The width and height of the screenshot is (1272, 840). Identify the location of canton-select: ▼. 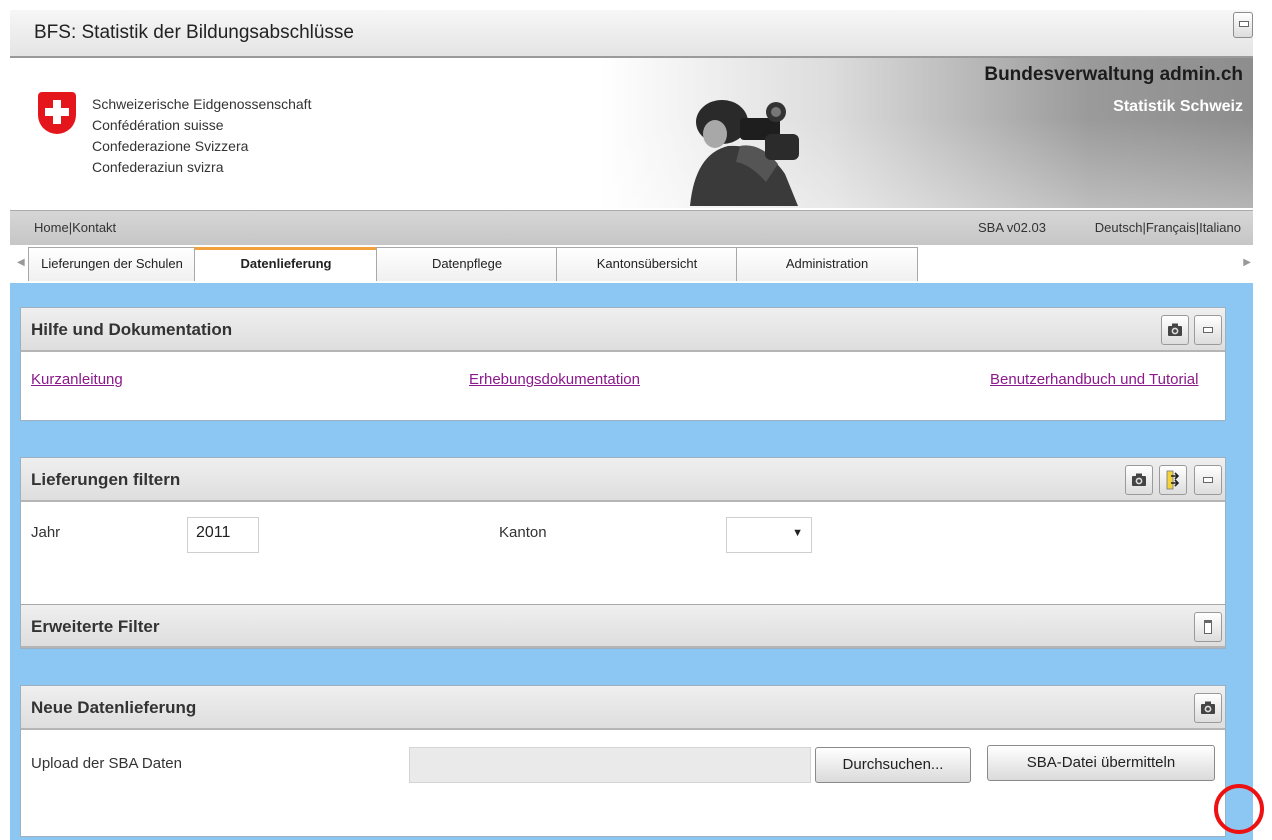
(769, 535).